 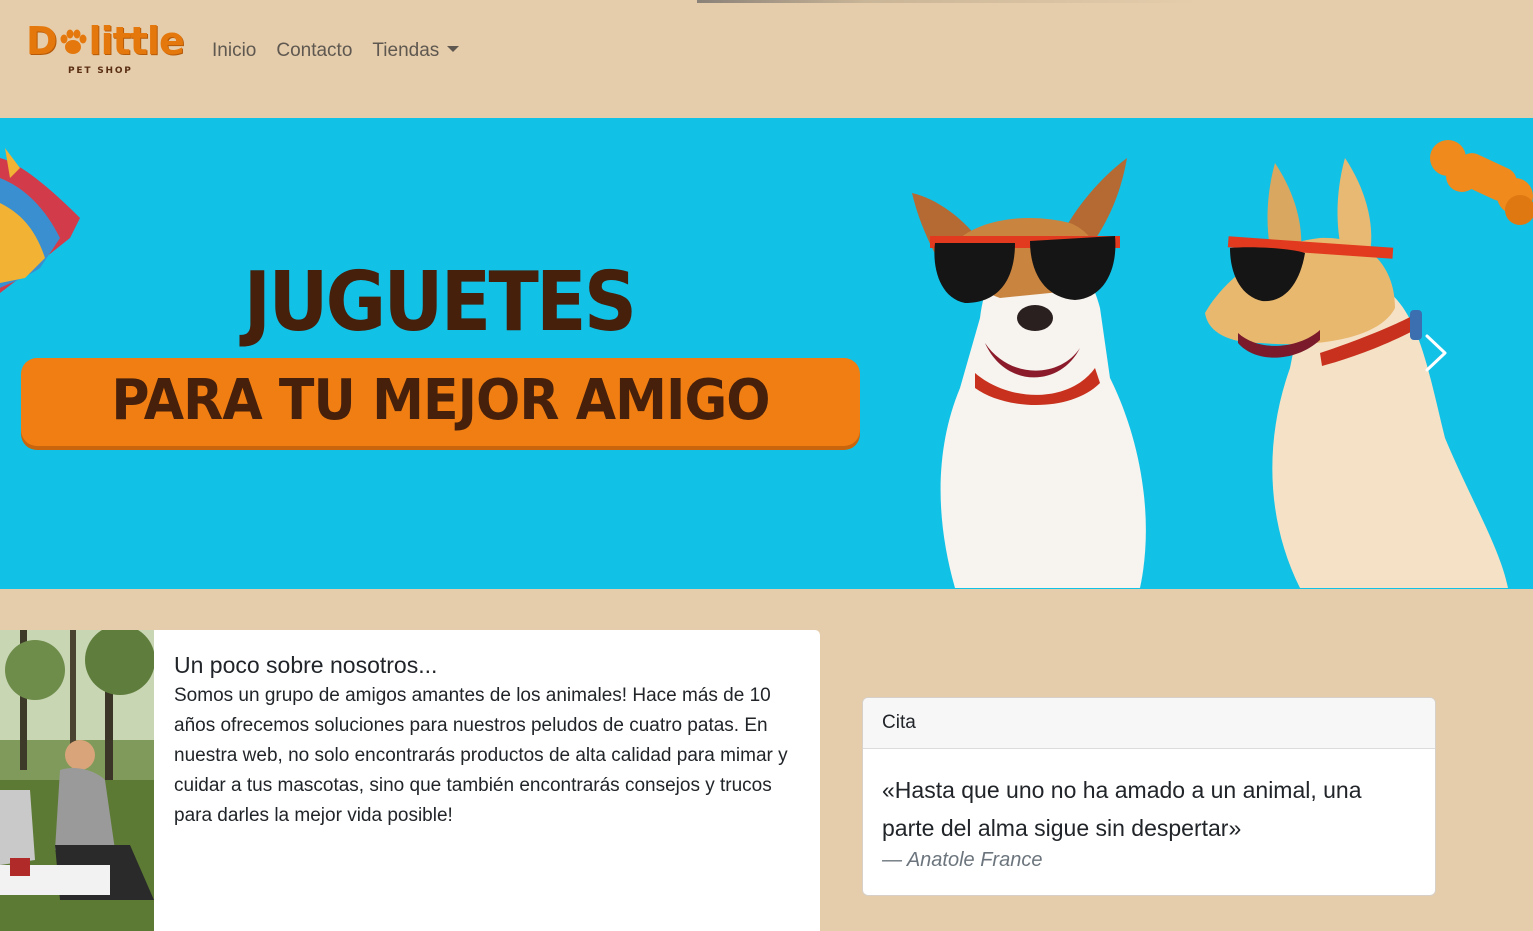 I want to click on chevron-right-icon, so click(x=1436, y=353).